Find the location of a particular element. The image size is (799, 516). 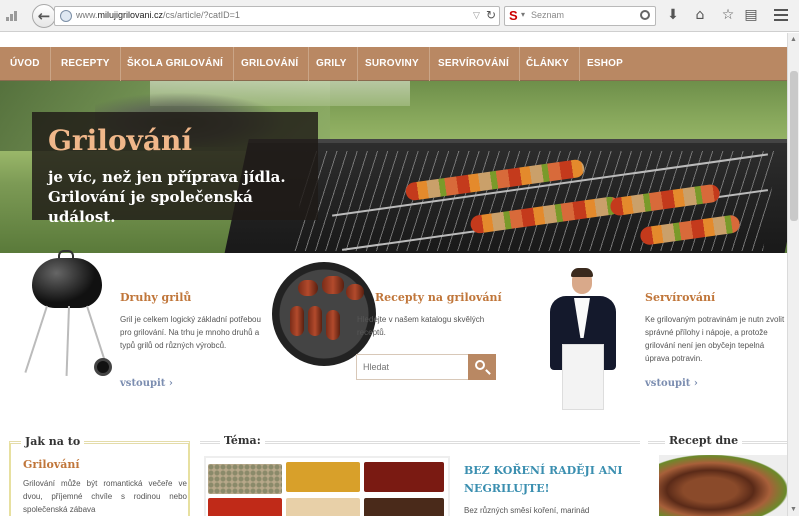

top-strip is located at coordinates (393, 40).